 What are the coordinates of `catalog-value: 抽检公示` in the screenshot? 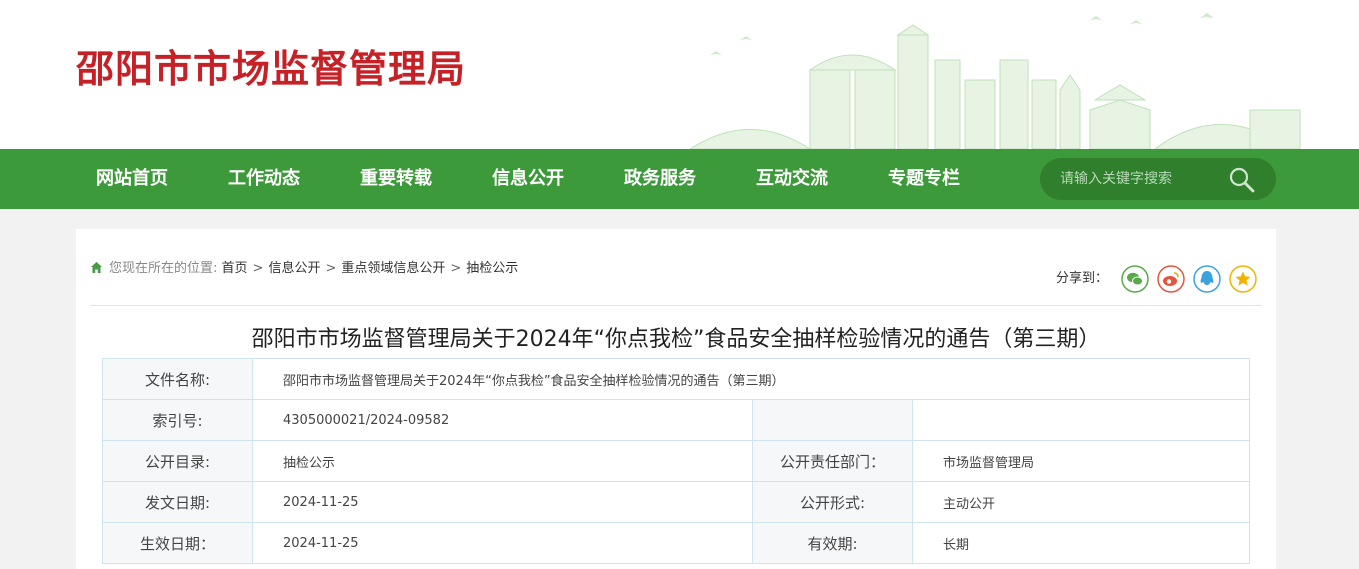 It's located at (502, 461).